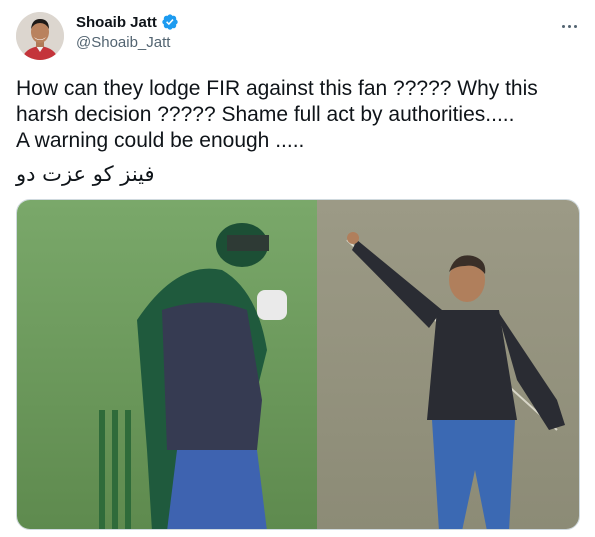 The image size is (595, 537). What do you see at coordinates (40, 36) in the screenshot?
I see `avatar` at bounding box center [40, 36].